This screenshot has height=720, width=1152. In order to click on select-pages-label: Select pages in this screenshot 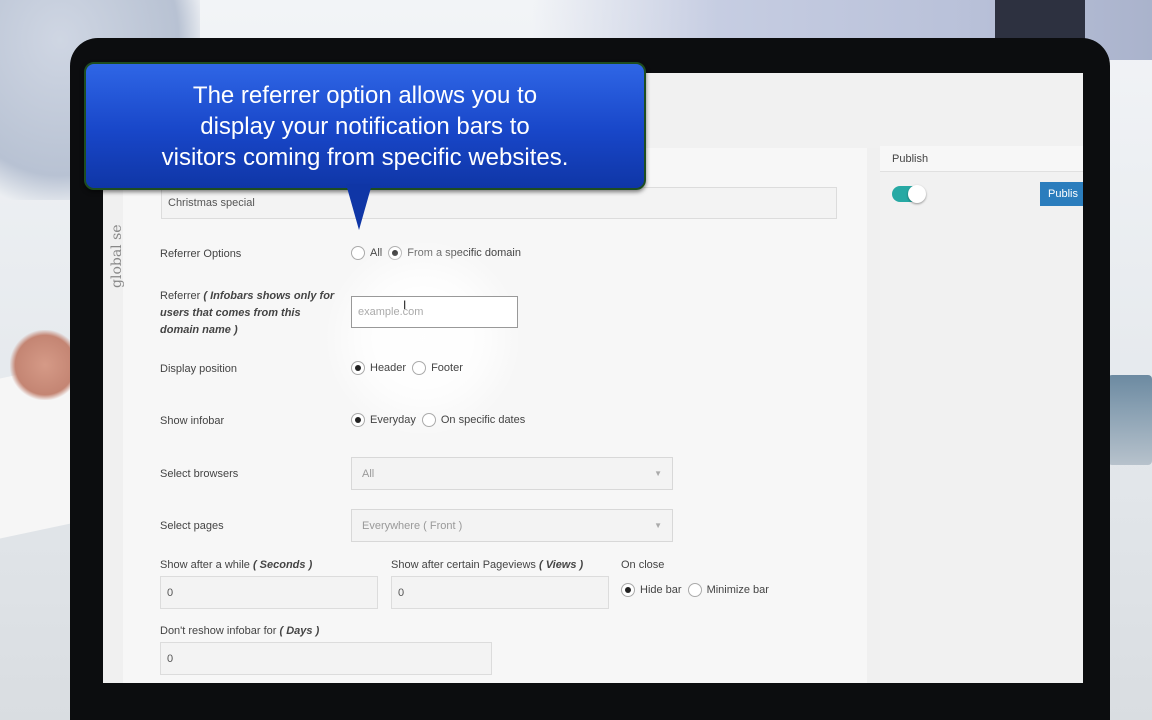, I will do `click(192, 526)`.